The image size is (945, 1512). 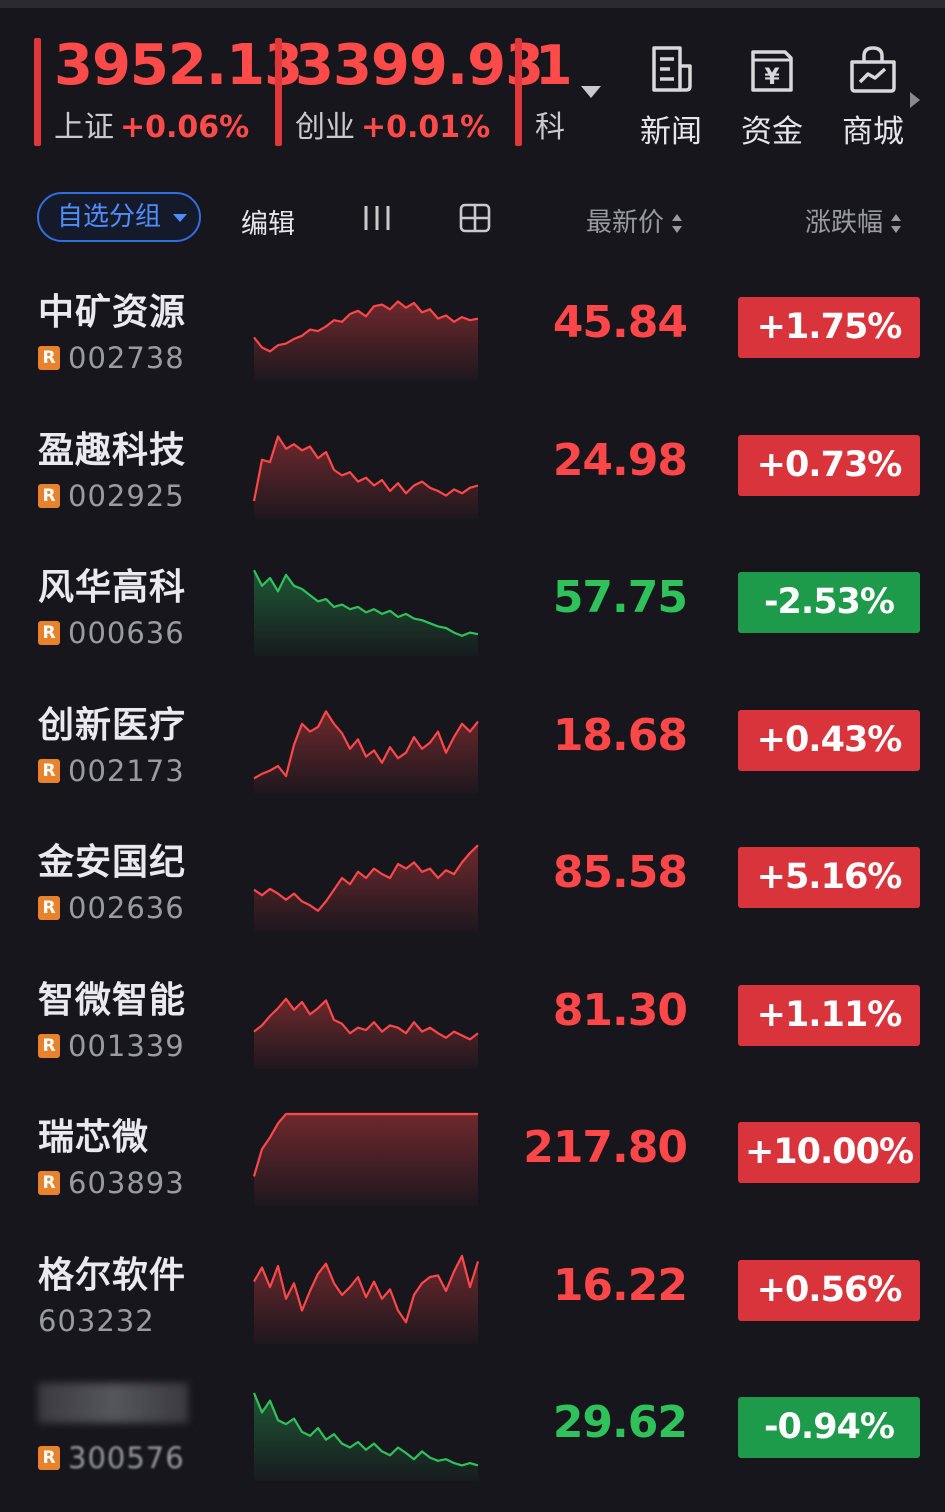 What do you see at coordinates (419, 65) in the screenshot?
I see `index-value: 3399.93` at bounding box center [419, 65].